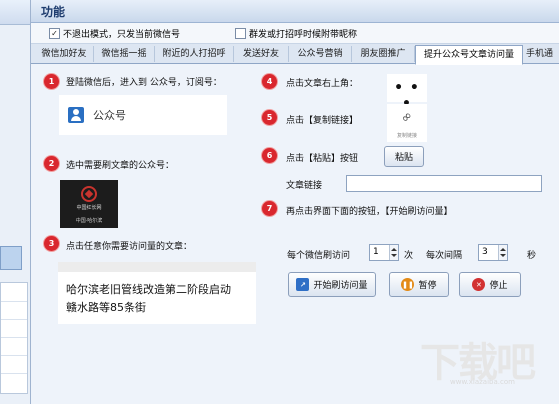 The height and width of the screenshot is (404, 559). What do you see at coordinates (408, 284) in the screenshot?
I see `pause-icon: ❚❚` at bounding box center [408, 284].